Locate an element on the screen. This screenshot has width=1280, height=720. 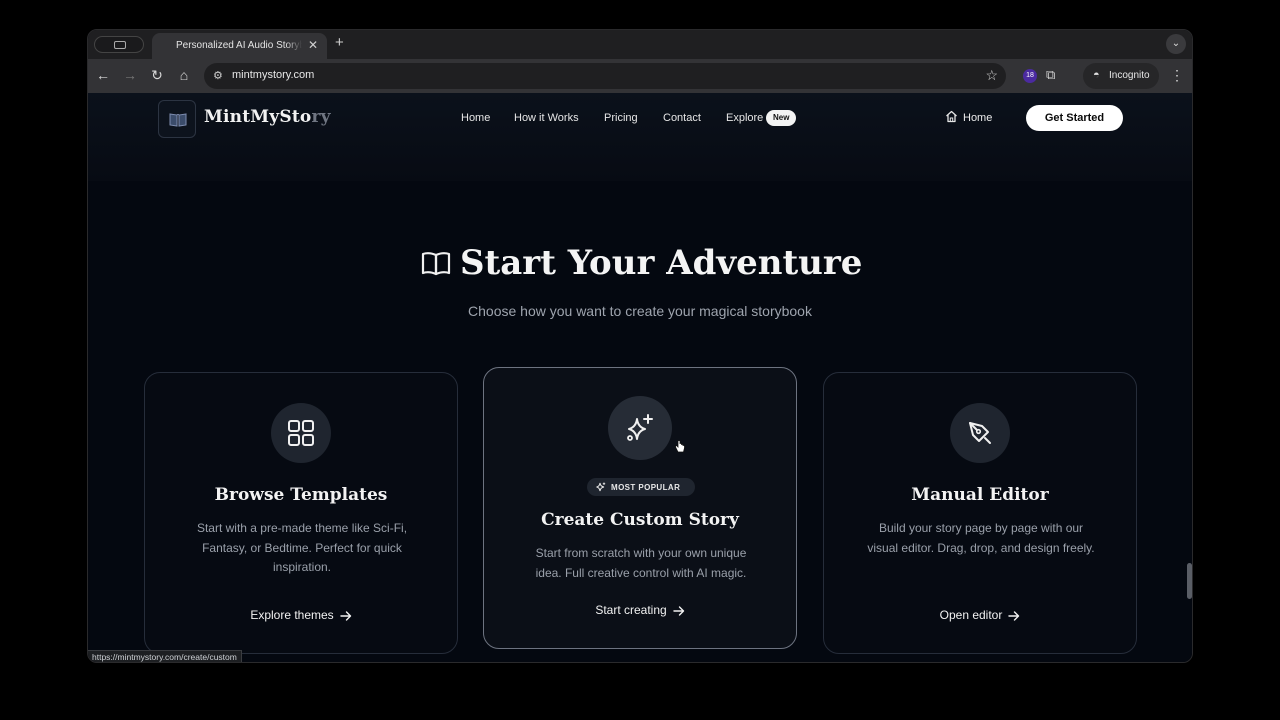
nav-pricing: Pricing is located at coordinates (621, 118).